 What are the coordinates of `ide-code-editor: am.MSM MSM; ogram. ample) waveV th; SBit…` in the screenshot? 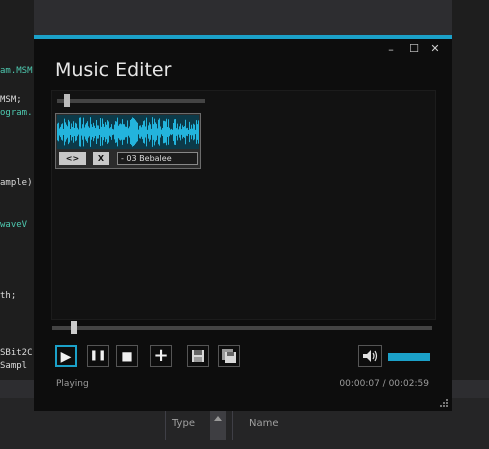 It's located at (17, 190).